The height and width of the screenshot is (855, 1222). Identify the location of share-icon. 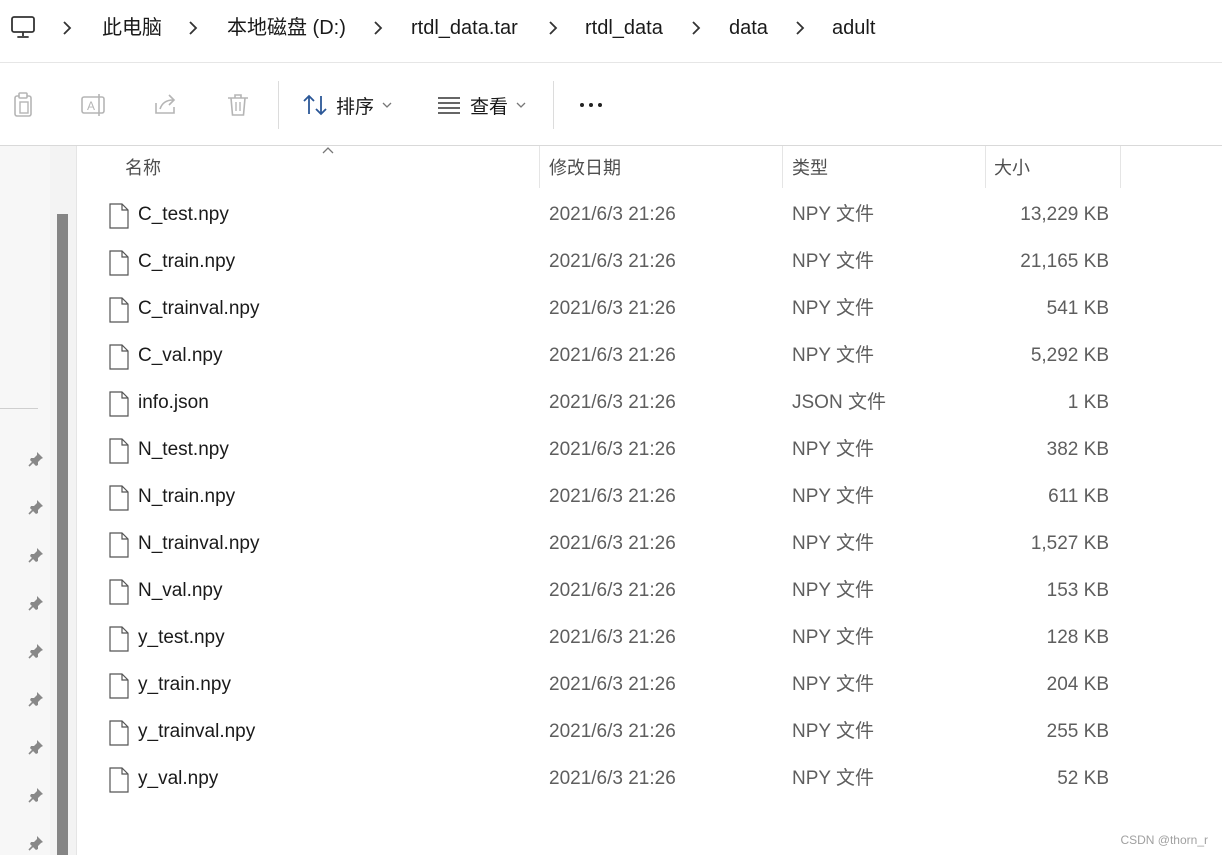
(166, 105).